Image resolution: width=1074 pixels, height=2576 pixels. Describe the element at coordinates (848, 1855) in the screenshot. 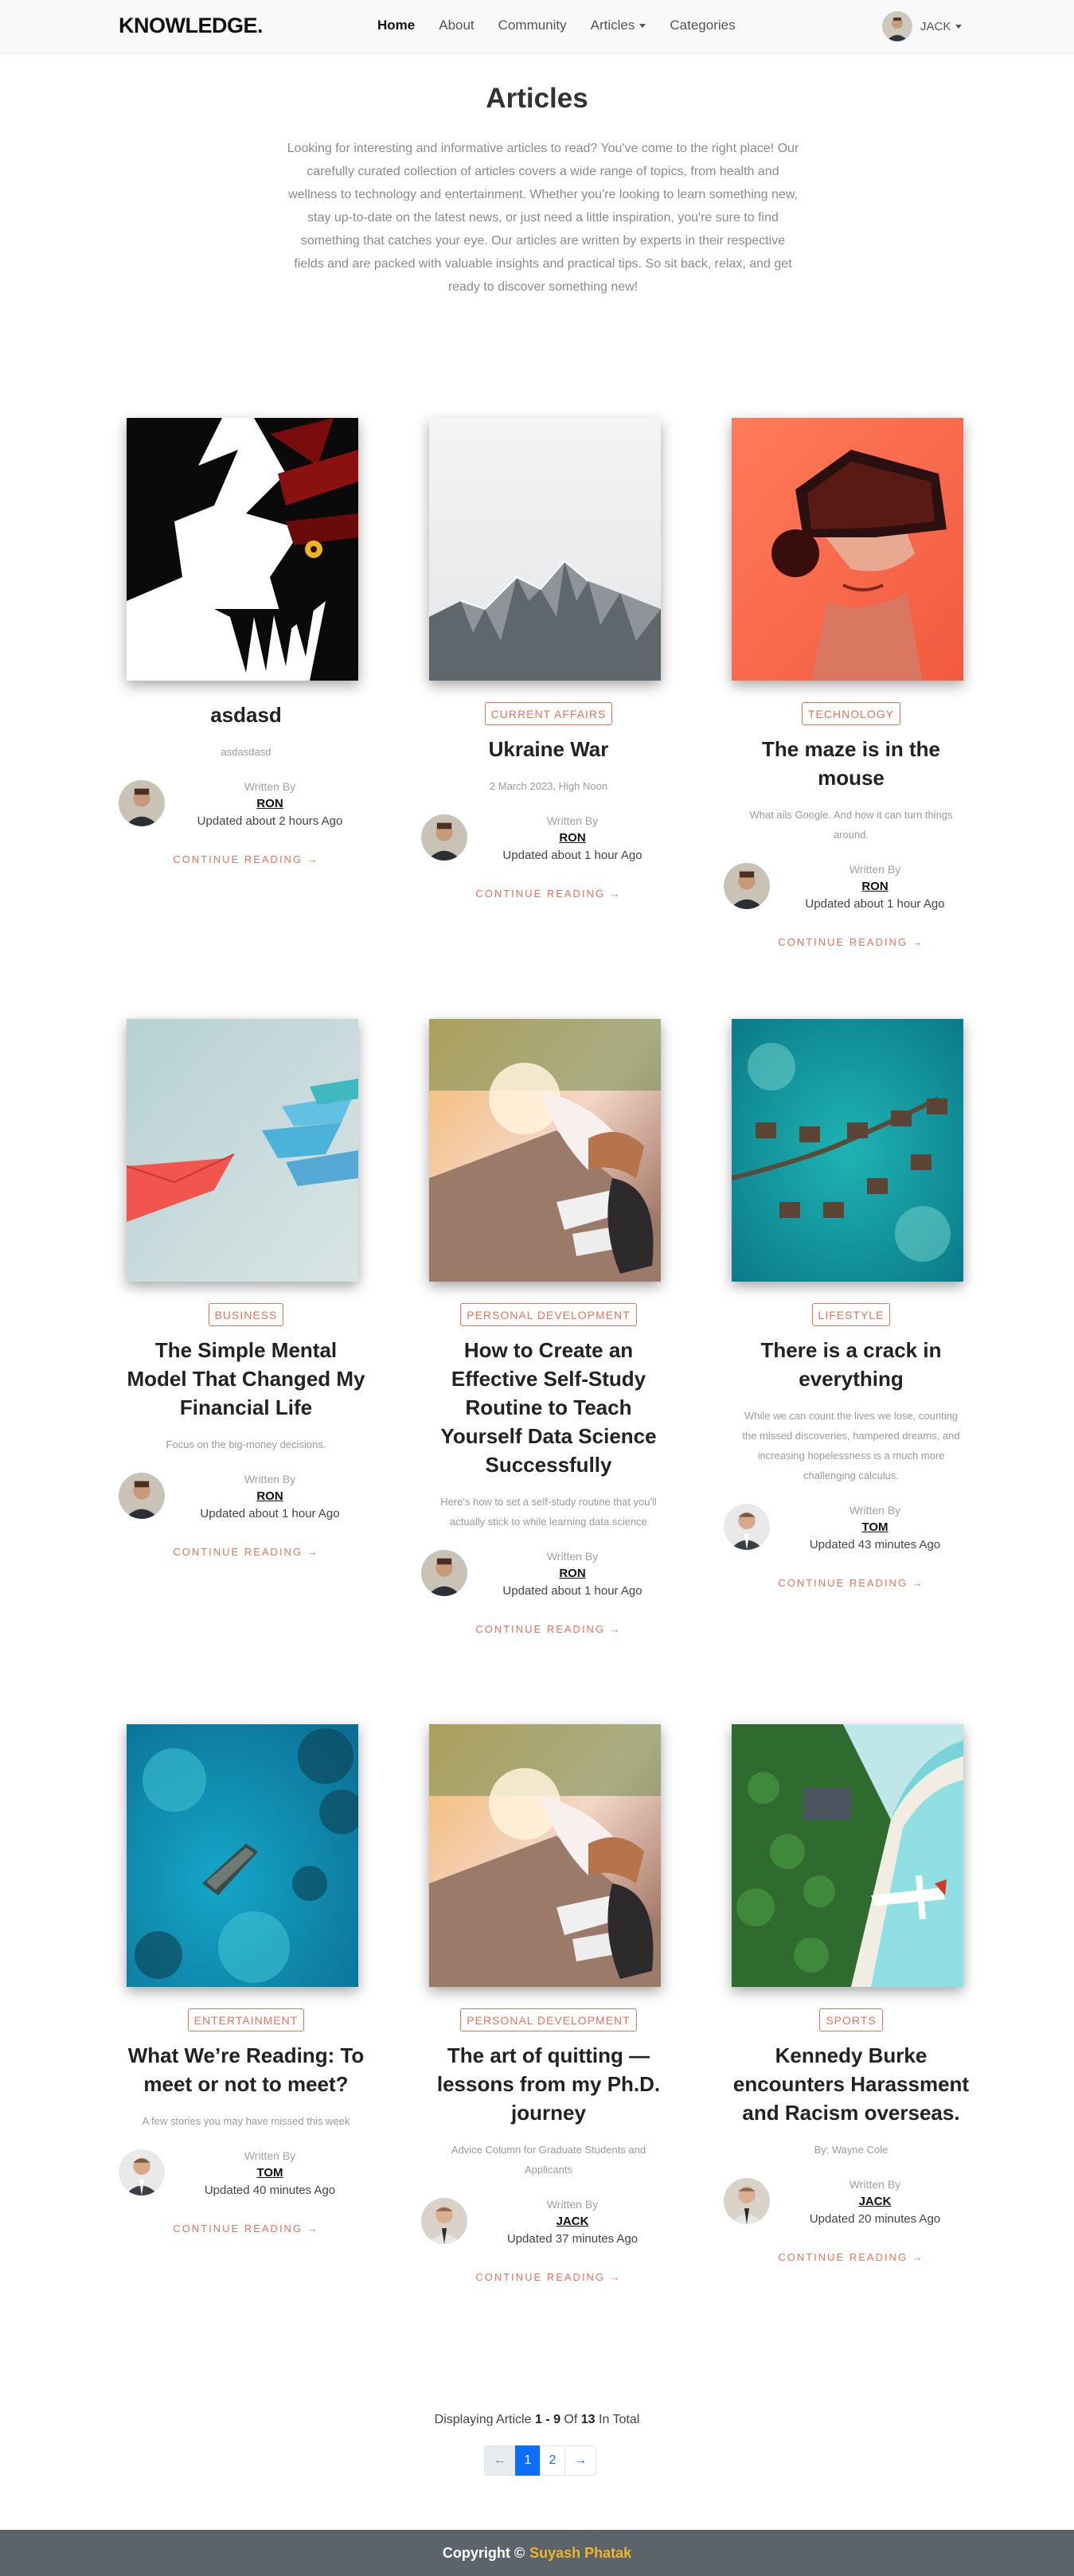

I see `island-seaplane-image` at that location.